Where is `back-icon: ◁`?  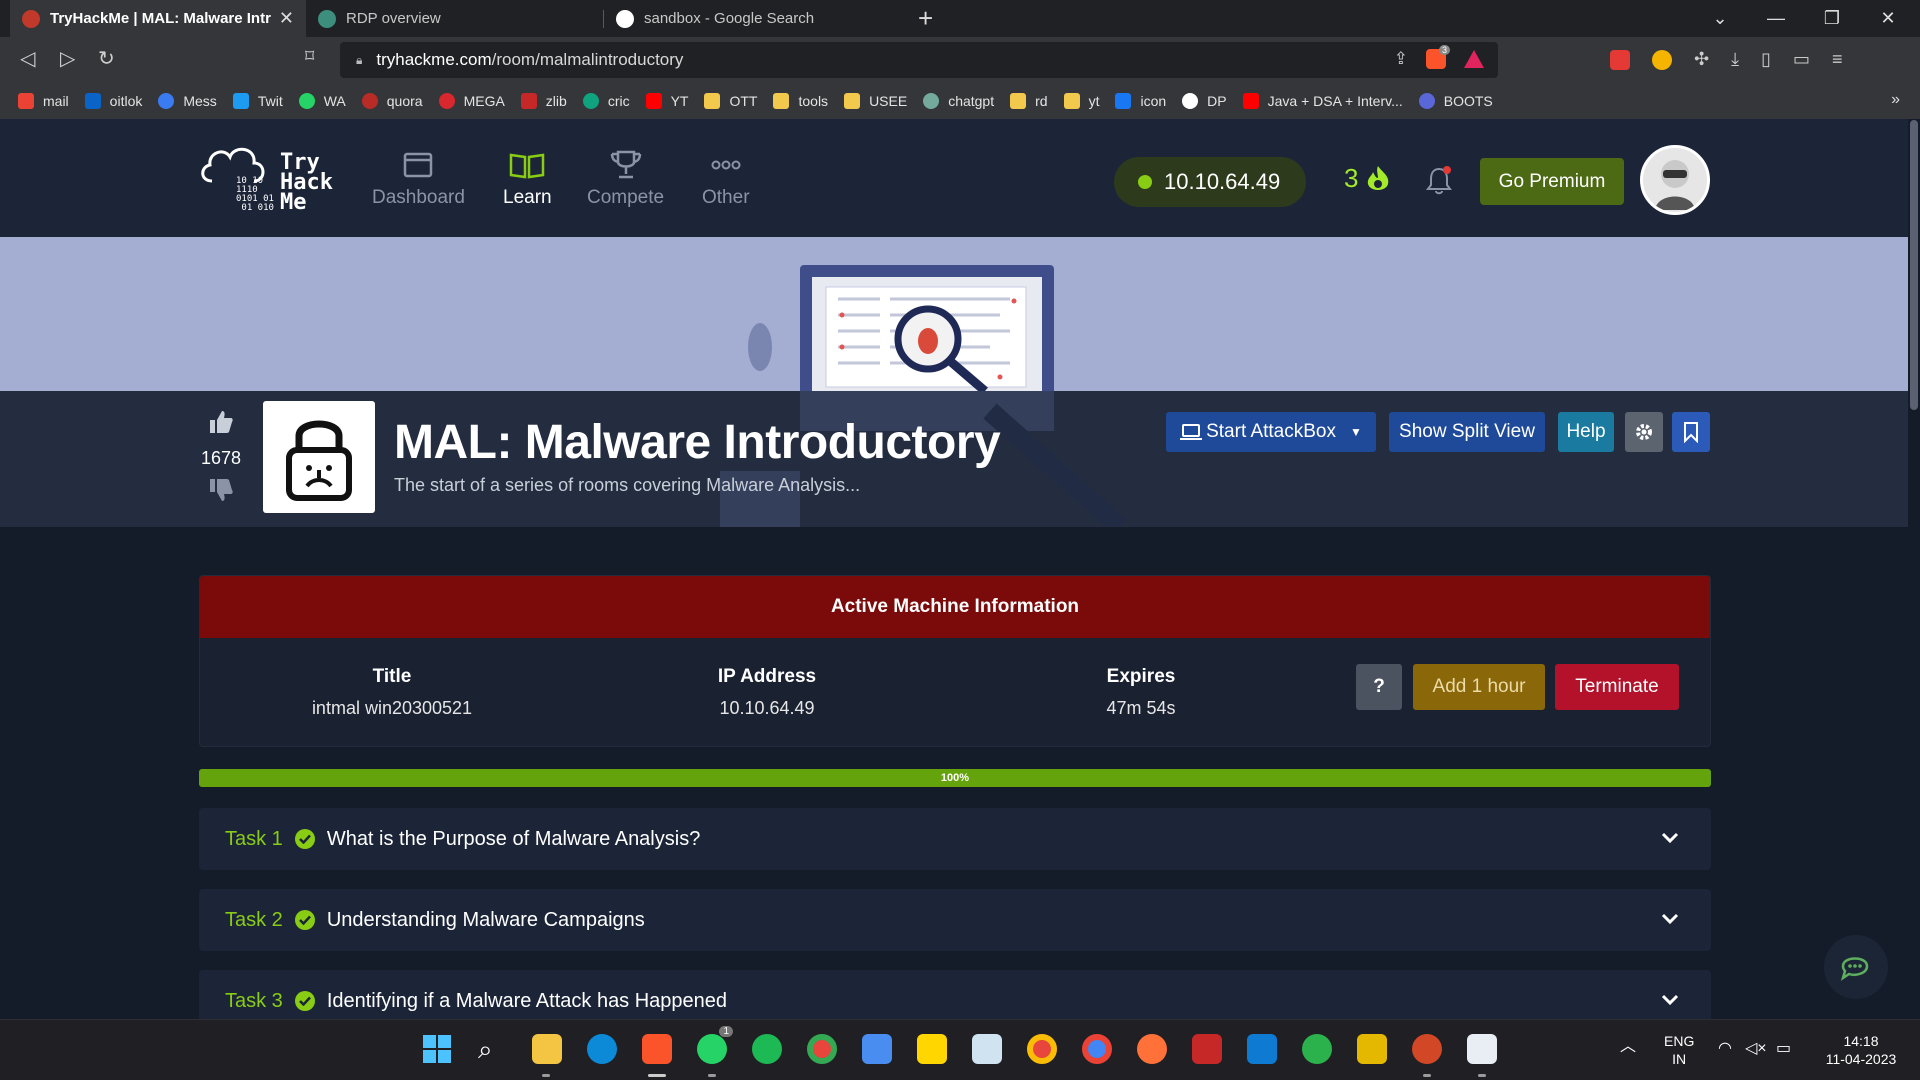
back-icon: ◁ is located at coordinates (27, 58).